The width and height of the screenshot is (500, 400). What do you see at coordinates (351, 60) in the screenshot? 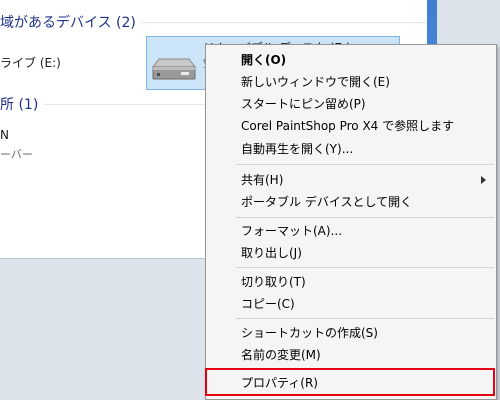
I see `menu-item-open: 開く(O)` at bounding box center [351, 60].